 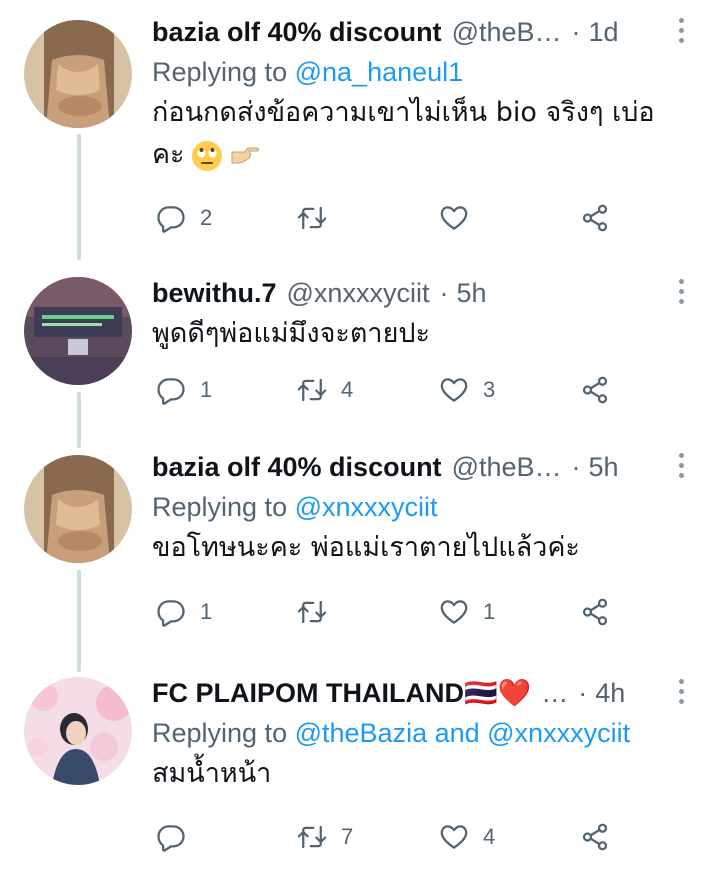 I want to click on tweet-text-line: พูดดีๆพ่อแม่มึงจะตายปะ, so click(x=291, y=333).